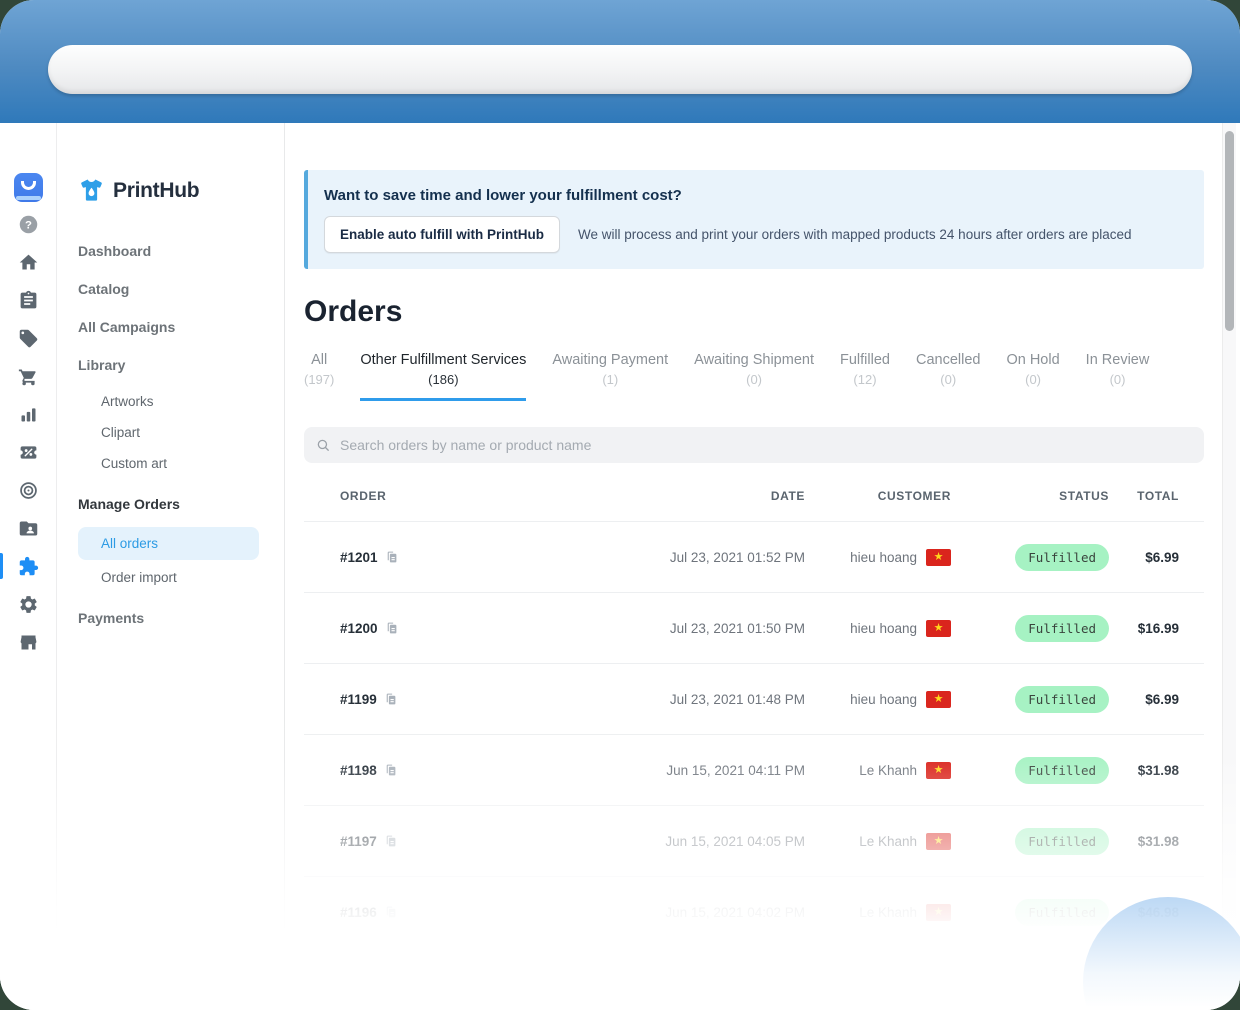 The width and height of the screenshot is (1240, 1010). I want to click on sidebar-item-all-campaigns: All Campaigns, so click(170, 327).